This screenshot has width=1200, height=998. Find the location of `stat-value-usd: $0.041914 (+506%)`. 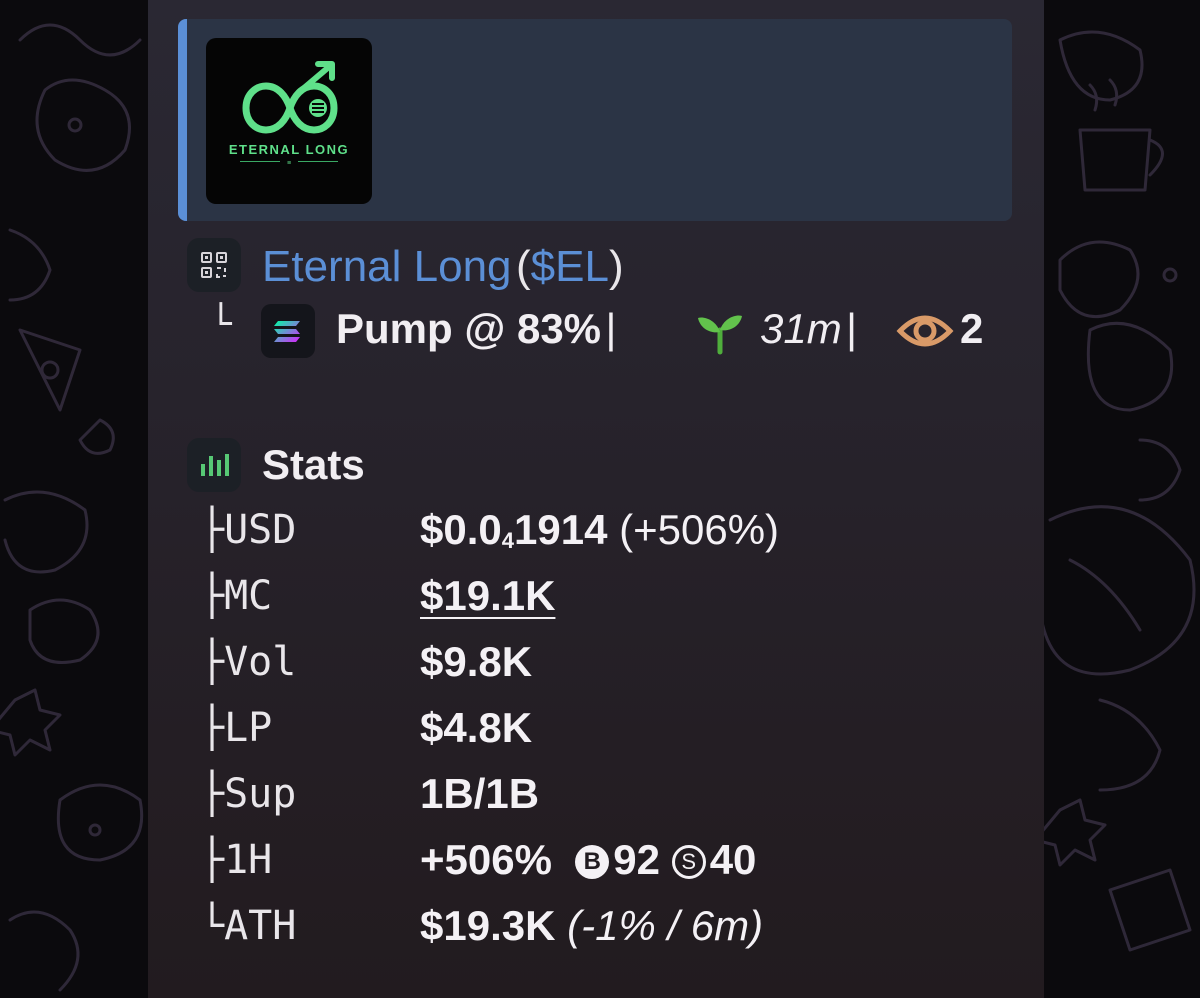

stat-value-usd: $0.041914 (+506%) is located at coordinates (600, 529).